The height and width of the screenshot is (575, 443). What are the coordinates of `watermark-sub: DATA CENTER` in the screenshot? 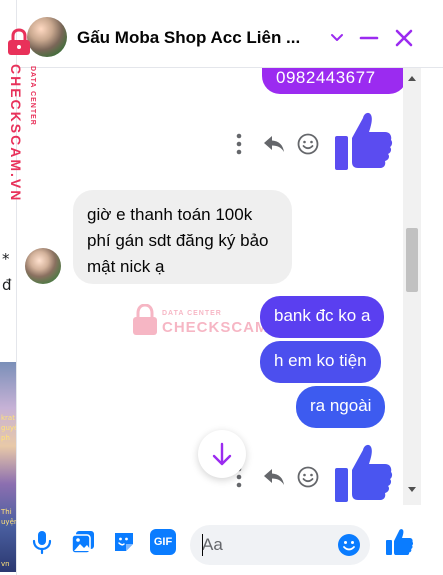 It's located at (192, 313).